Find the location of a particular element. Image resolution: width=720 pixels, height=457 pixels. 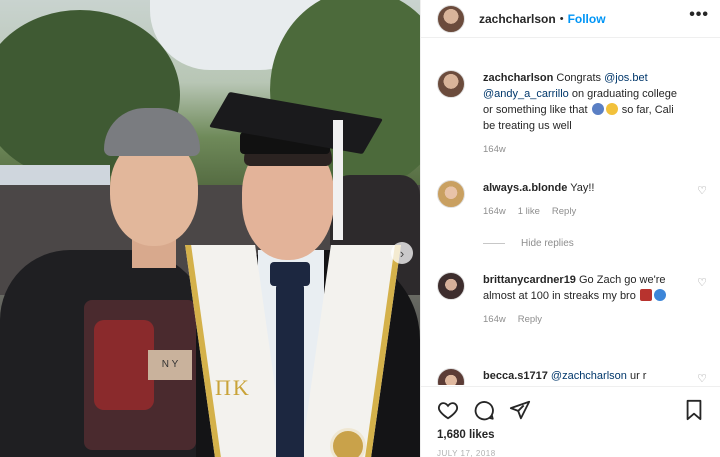

caption-meta: 164w is located at coordinates (583, 149).